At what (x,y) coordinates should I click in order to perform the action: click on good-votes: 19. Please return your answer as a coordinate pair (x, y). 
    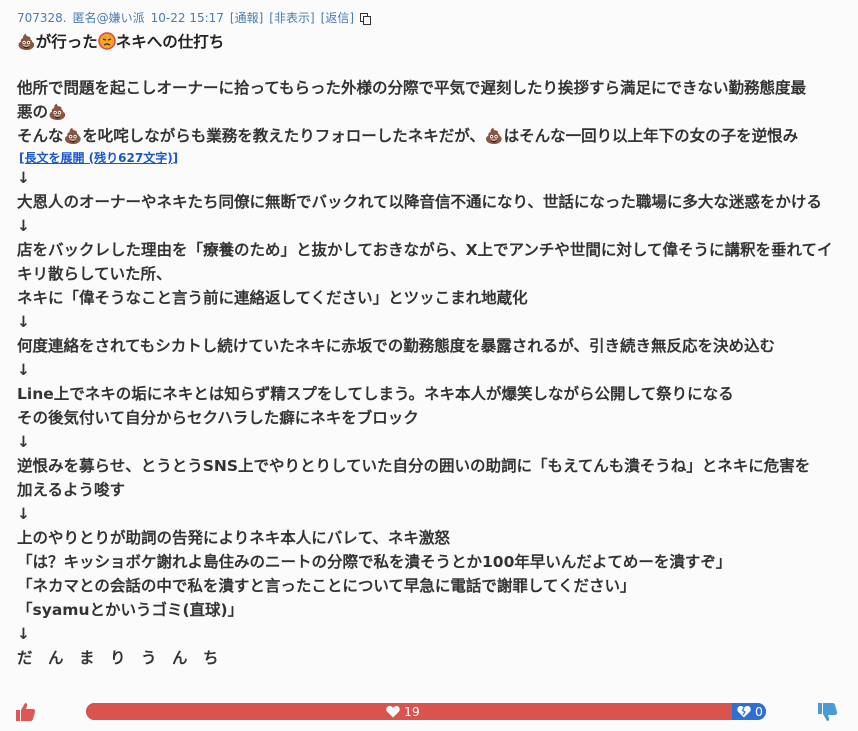
    Looking at the image, I should click on (403, 711).